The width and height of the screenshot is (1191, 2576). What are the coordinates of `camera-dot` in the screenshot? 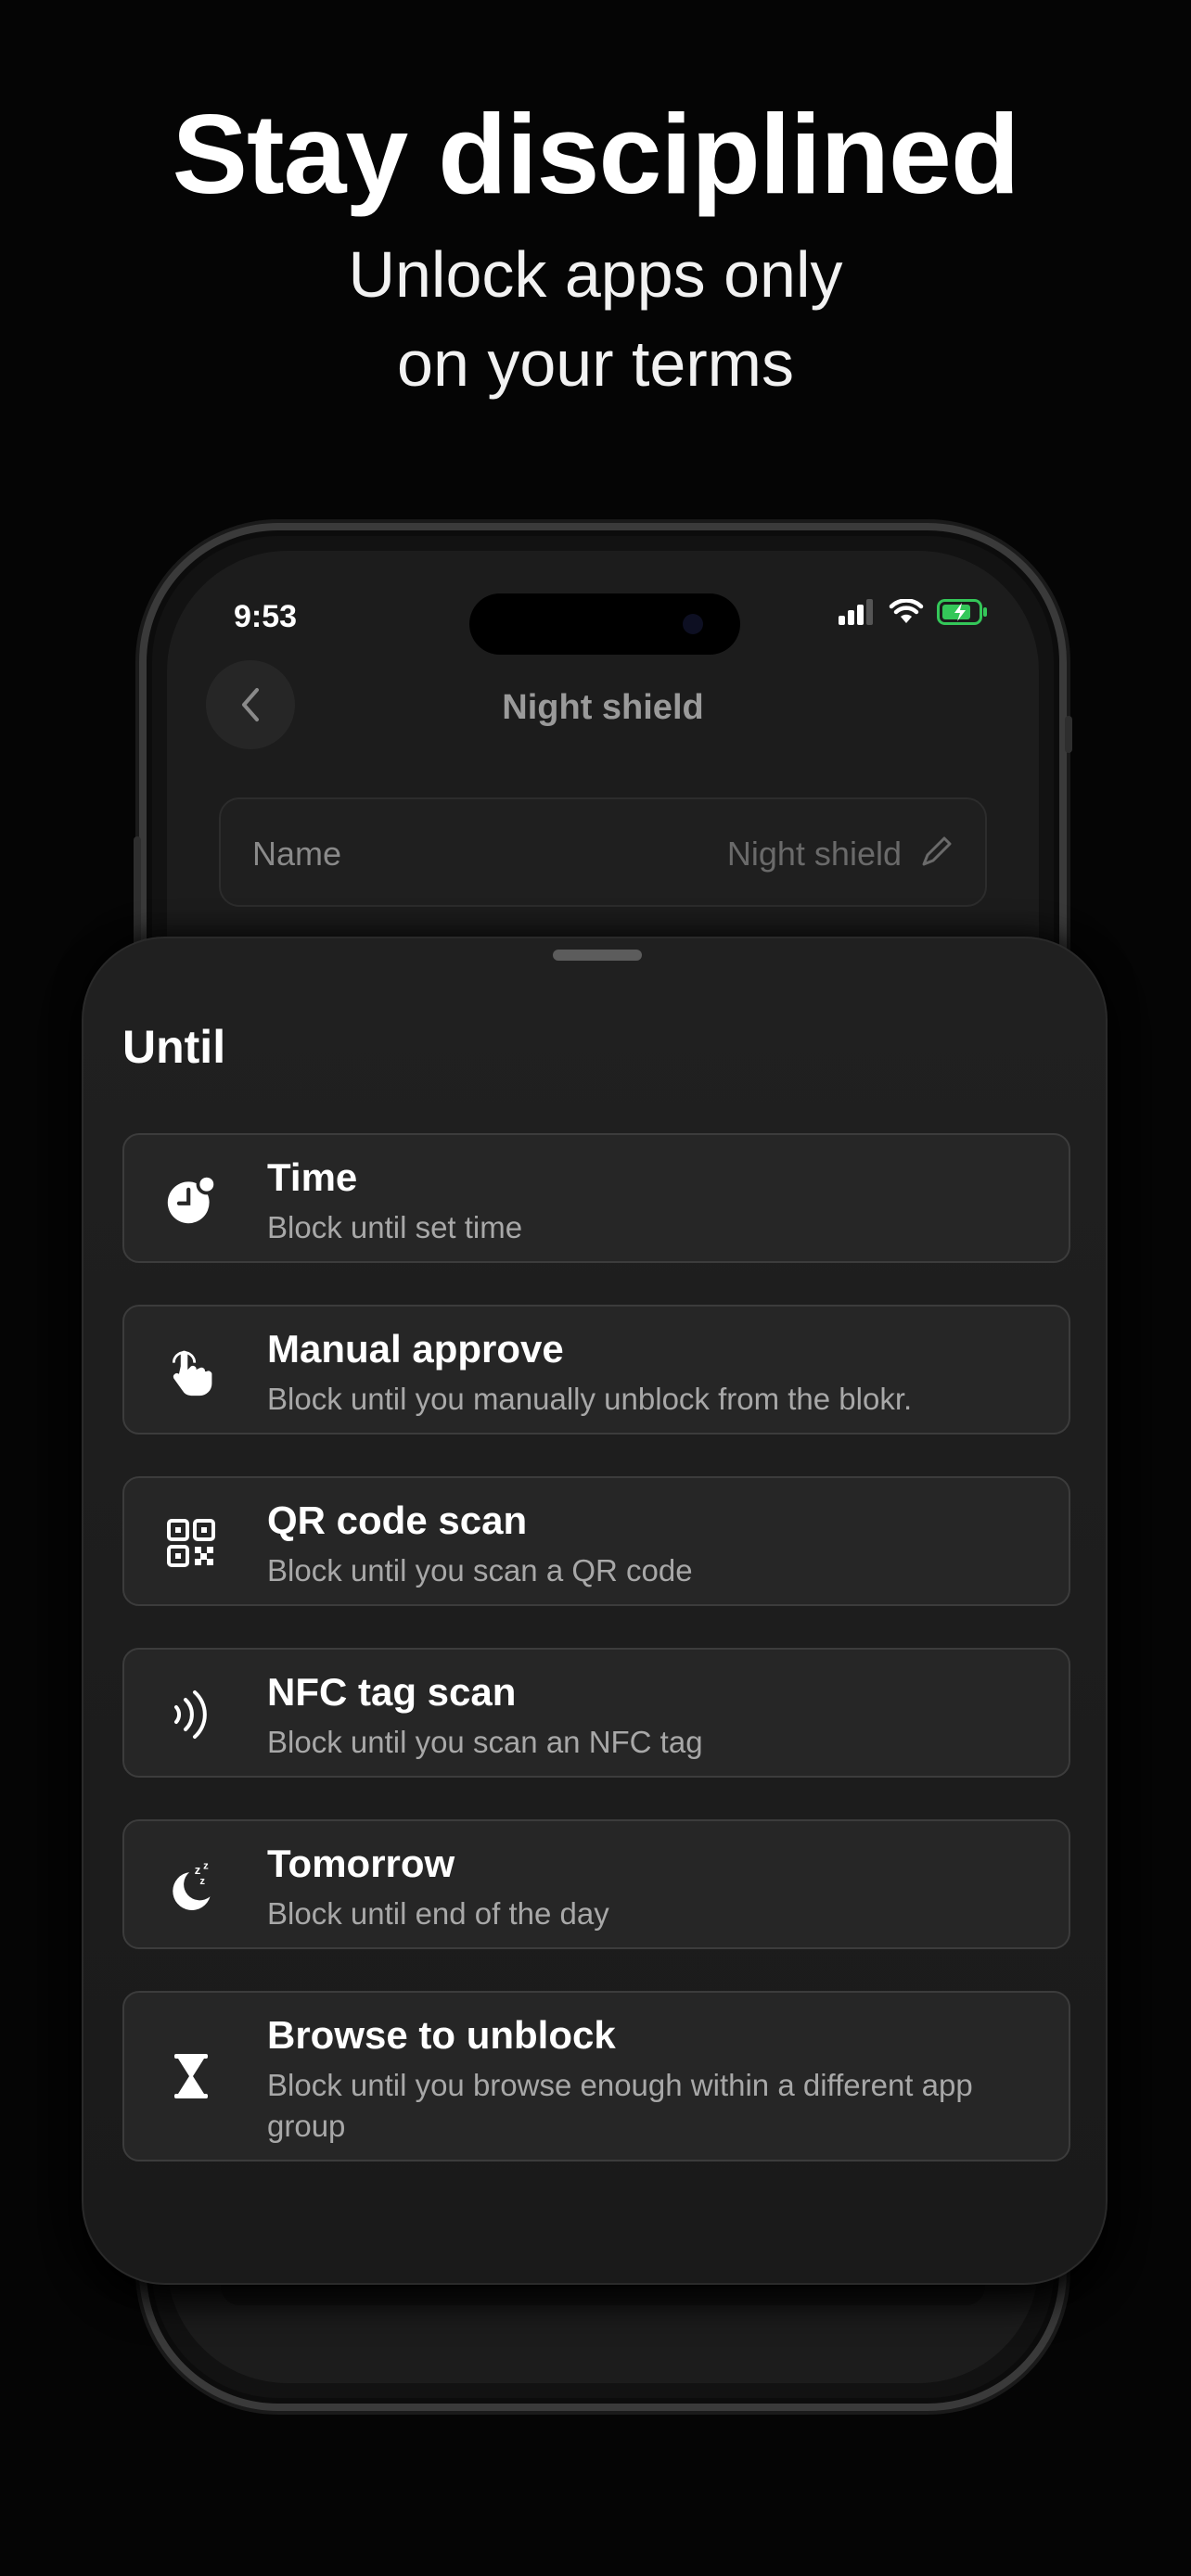 It's located at (693, 624).